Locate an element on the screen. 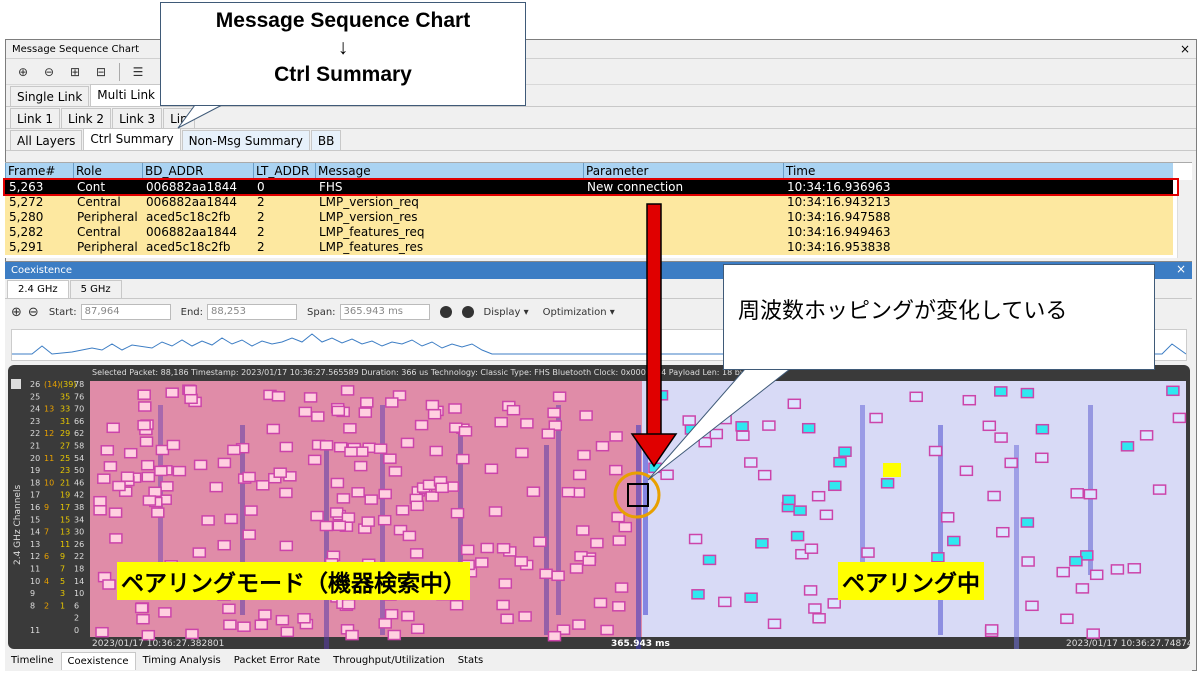  callout-top-arrow: ↓ is located at coordinates (343, 47).